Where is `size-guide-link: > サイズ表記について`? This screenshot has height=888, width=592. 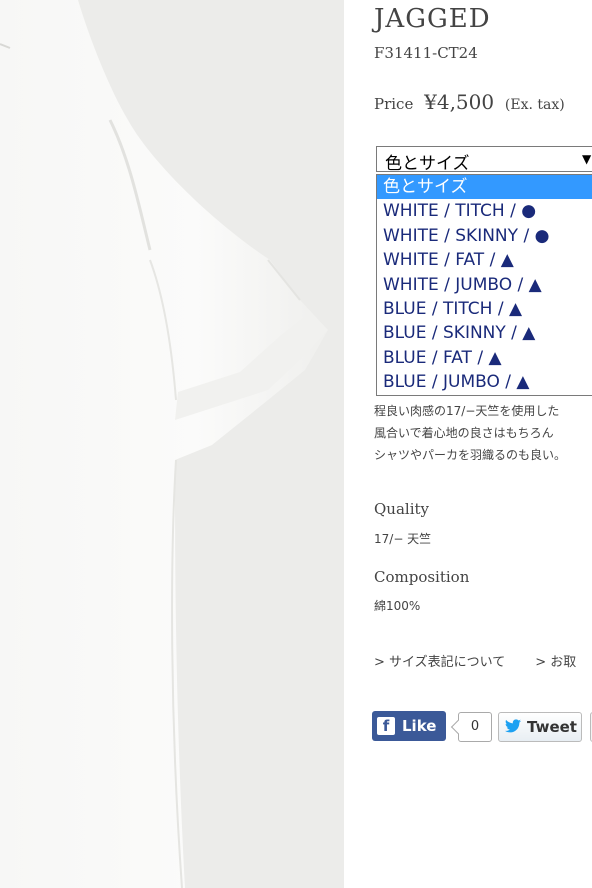
size-guide-link: > サイズ表記について is located at coordinates (439, 662).